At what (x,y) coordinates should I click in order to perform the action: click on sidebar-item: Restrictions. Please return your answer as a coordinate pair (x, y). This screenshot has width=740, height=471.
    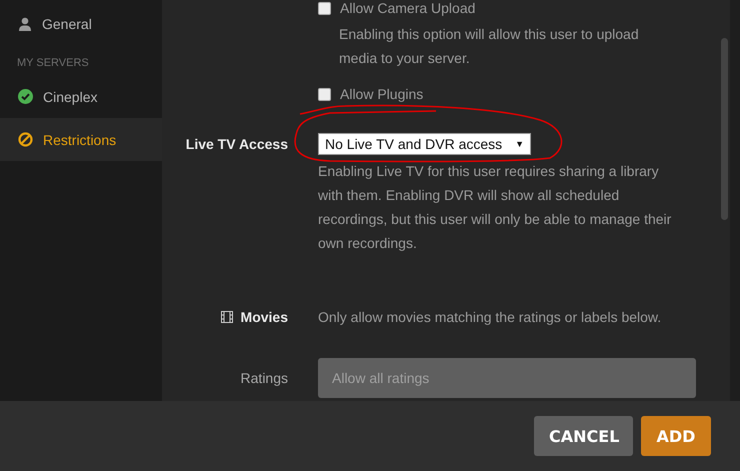
    Looking at the image, I should click on (81, 139).